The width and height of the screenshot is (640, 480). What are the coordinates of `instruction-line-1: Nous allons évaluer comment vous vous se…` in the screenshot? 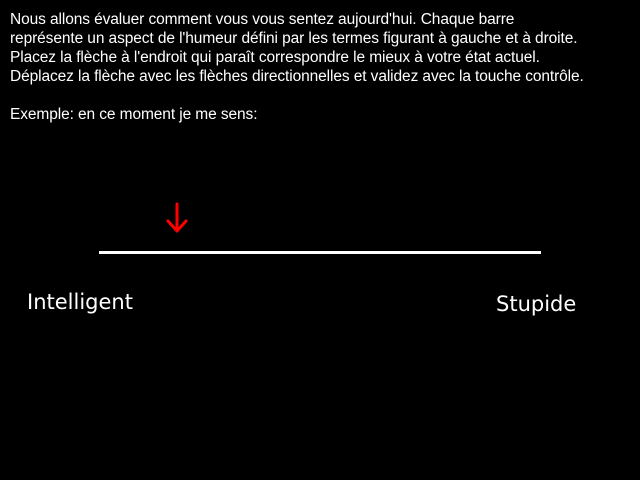 It's located at (262, 19).